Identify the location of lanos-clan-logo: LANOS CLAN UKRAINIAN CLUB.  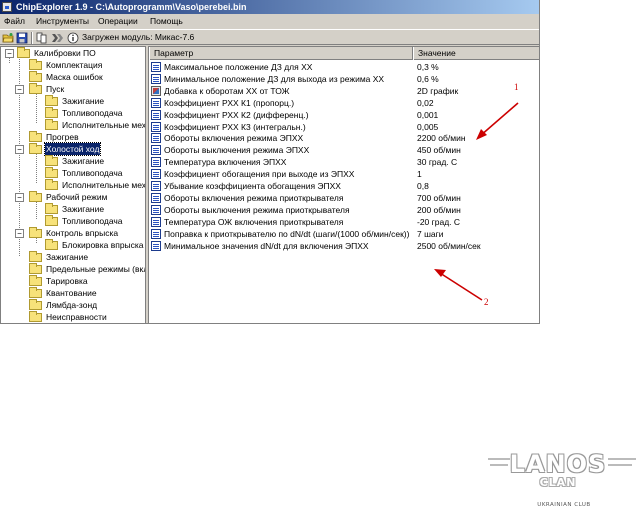
(564, 480).